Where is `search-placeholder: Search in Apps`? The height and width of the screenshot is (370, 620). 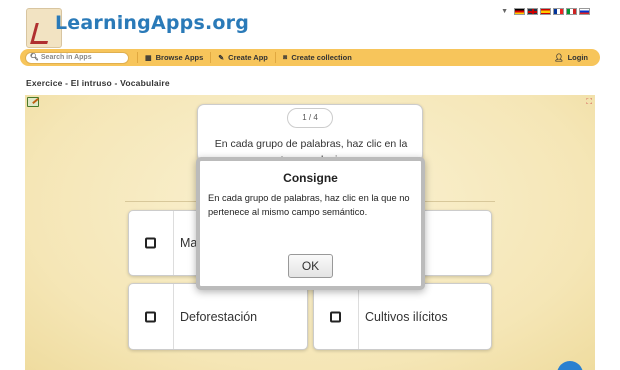
search-placeholder: Search in Apps is located at coordinates (66, 57).